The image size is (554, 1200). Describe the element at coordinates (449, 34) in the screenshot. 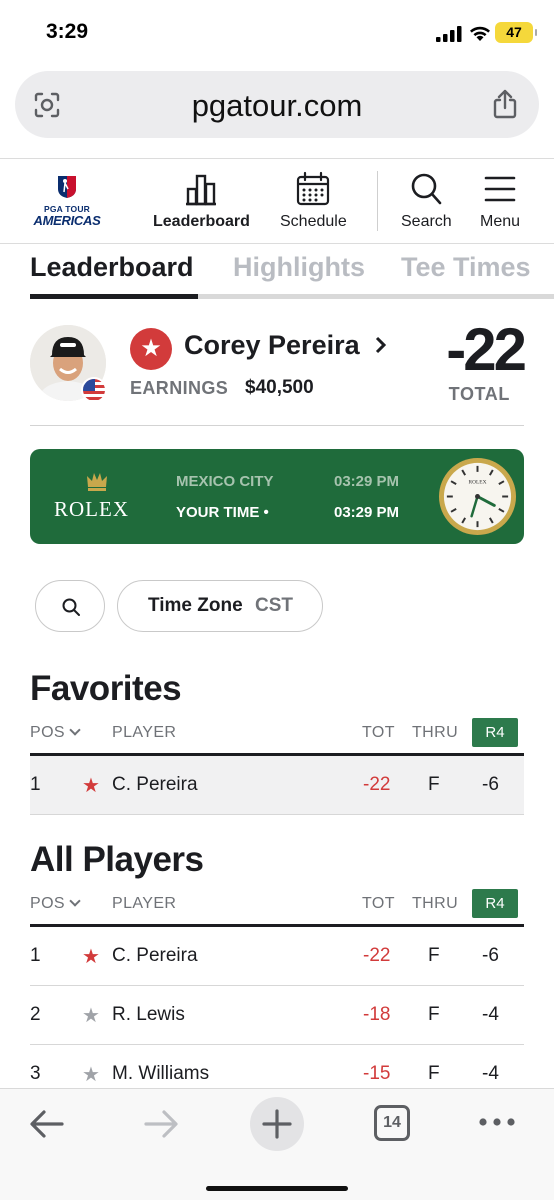

I see `cellular-signal-icon` at that location.